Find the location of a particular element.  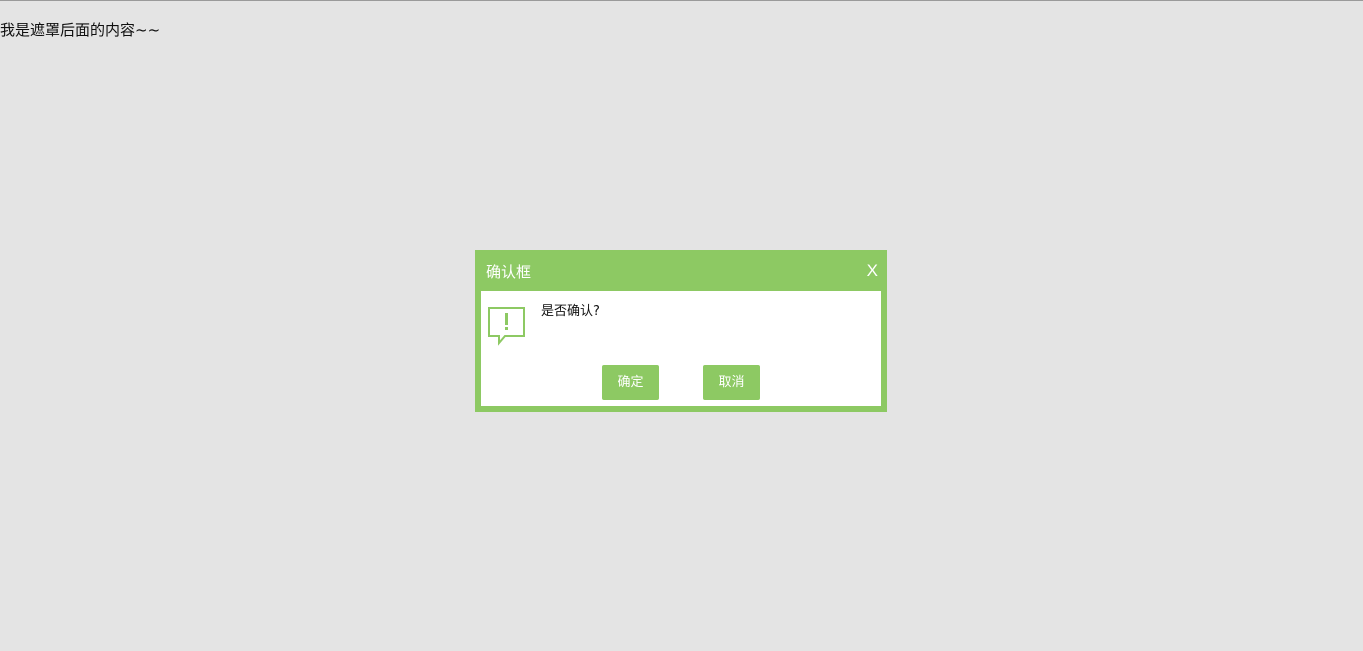

dialog-message: 是否确认? is located at coordinates (570, 311).